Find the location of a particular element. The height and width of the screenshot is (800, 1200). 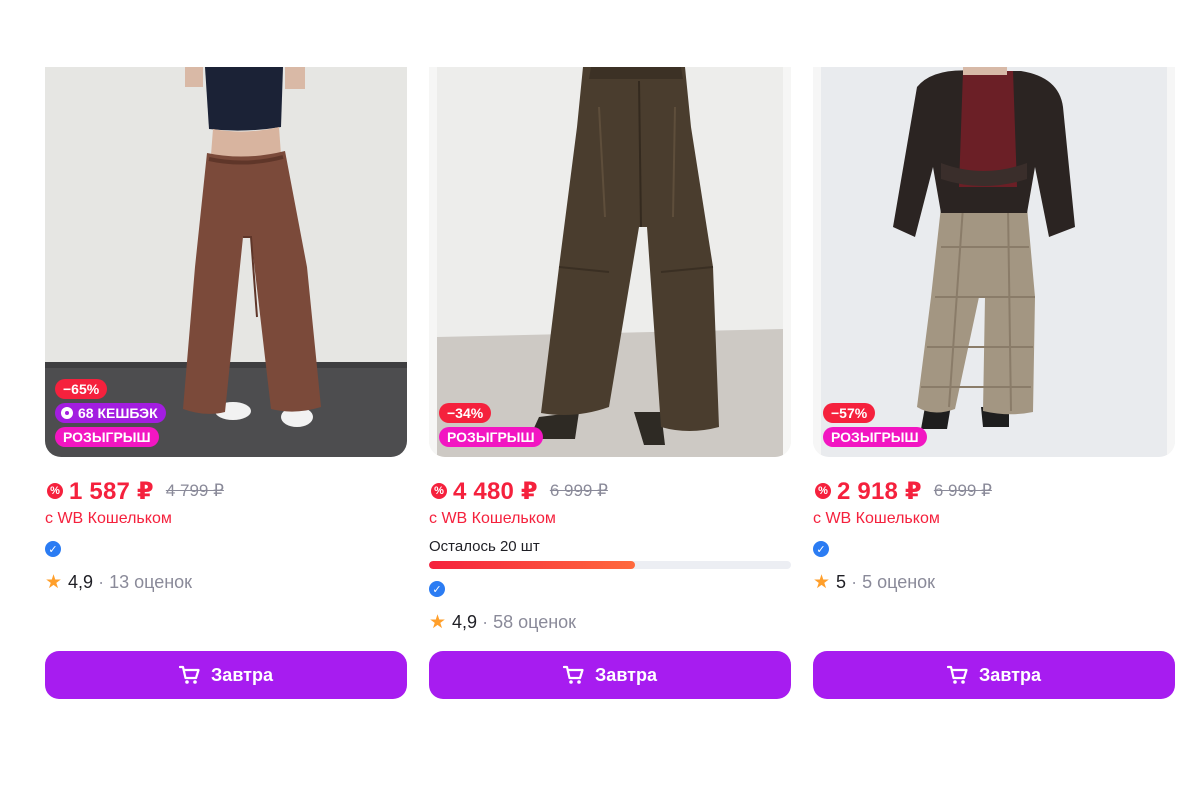

stock-progress-bar is located at coordinates (610, 565).